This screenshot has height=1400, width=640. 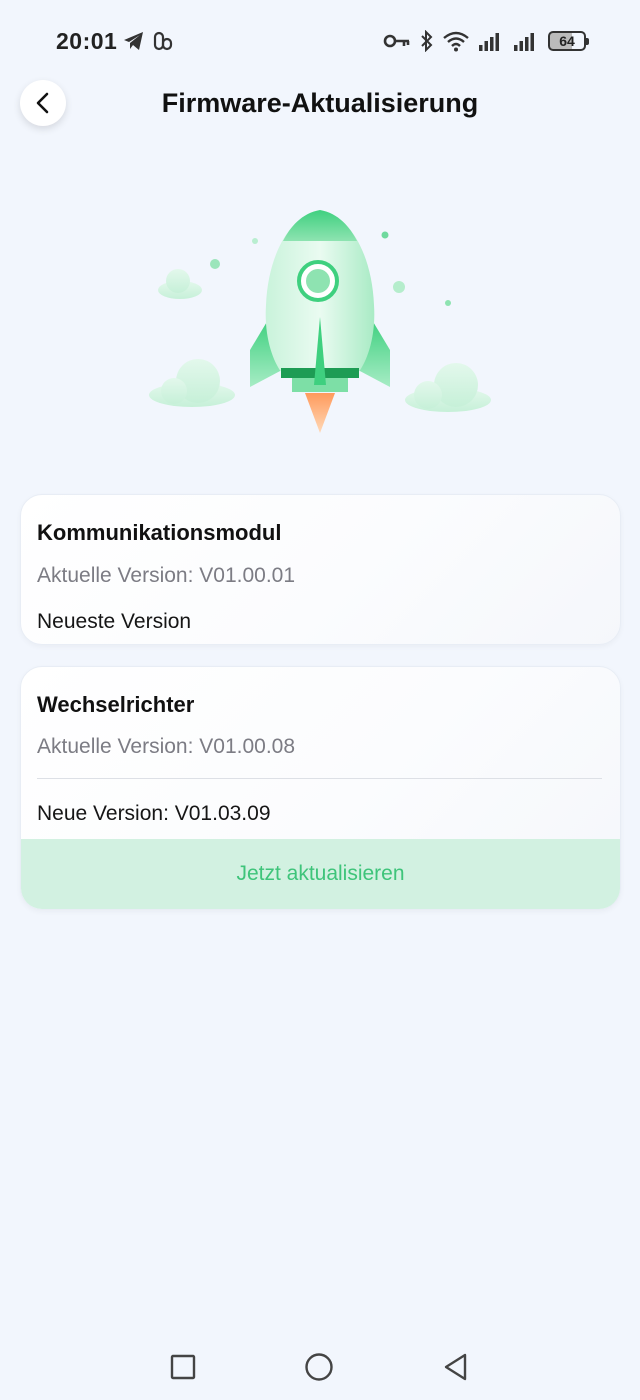 I want to click on wifi-icon, so click(x=456, y=41).